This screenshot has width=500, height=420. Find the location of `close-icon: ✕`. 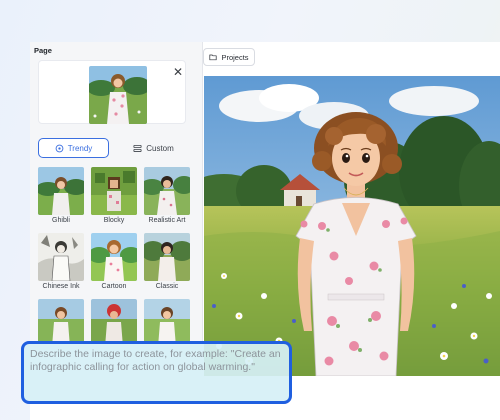

close-icon: ✕ is located at coordinates (178, 72).